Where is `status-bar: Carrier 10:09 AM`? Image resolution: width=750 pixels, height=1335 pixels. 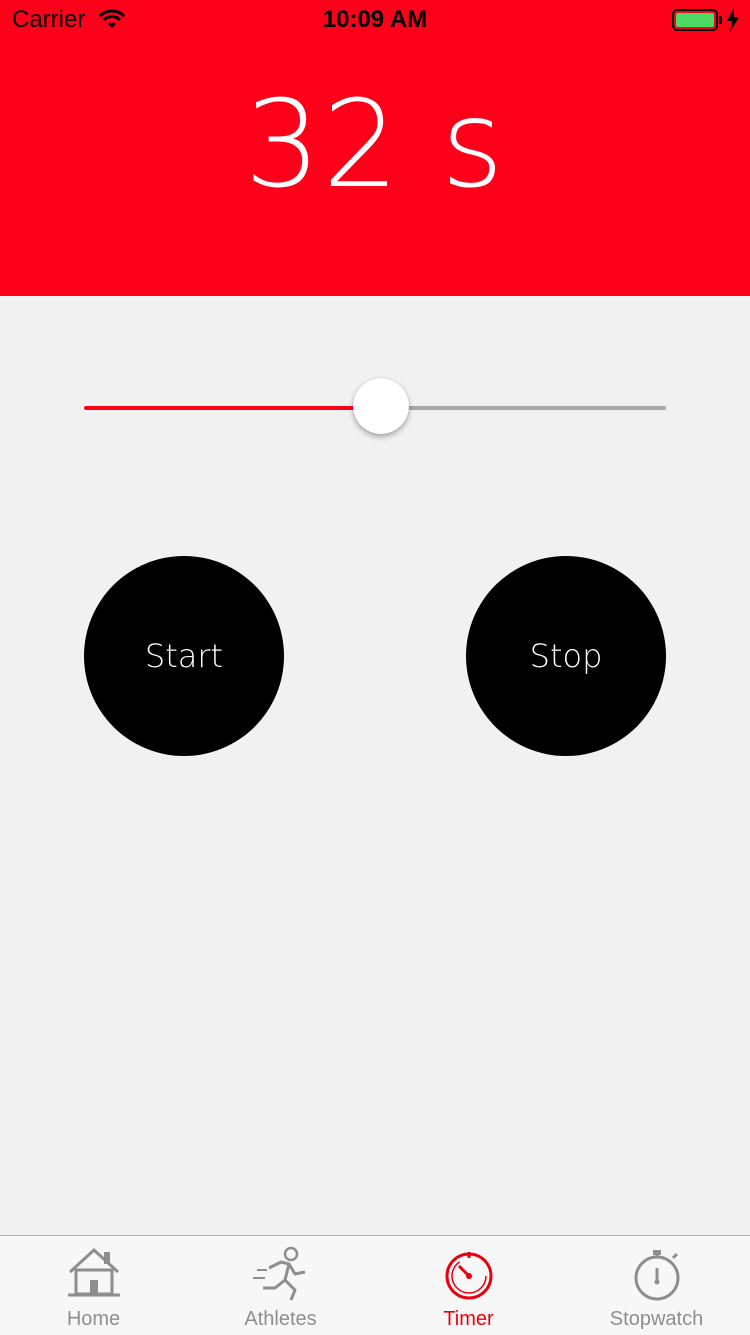
status-bar: Carrier 10:09 AM is located at coordinates (375, 20).